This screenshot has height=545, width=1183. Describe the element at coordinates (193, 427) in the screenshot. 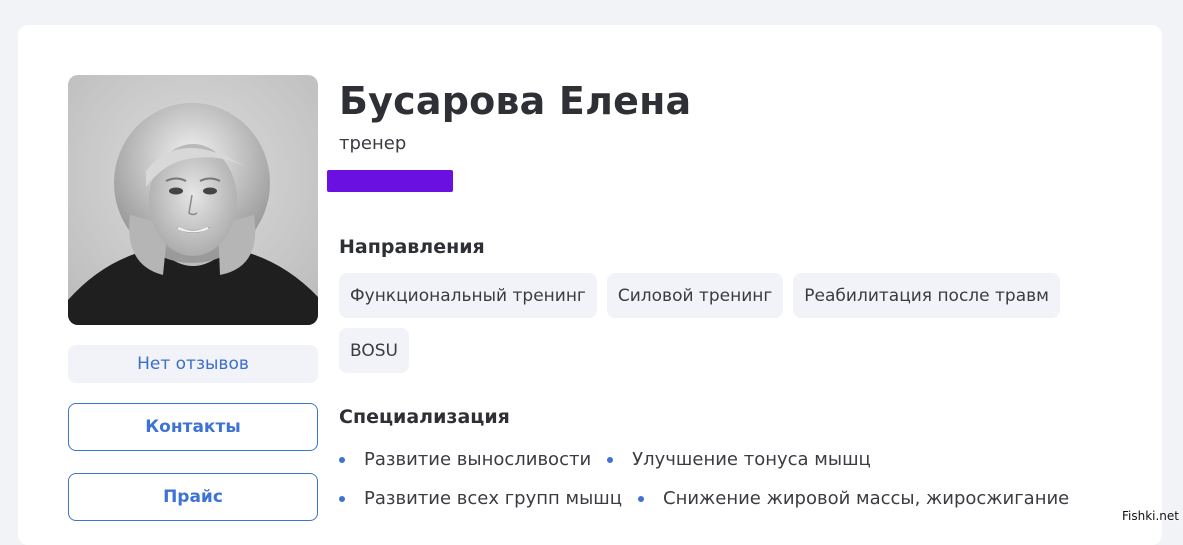

I see `contacts-button: Контакты` at that location.